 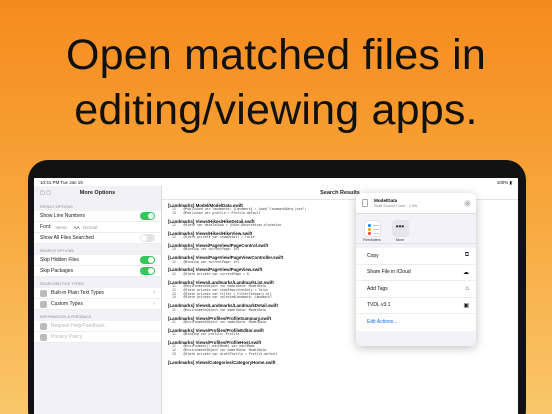 I want to click on reminders-icon, so click(x=372, y=228).